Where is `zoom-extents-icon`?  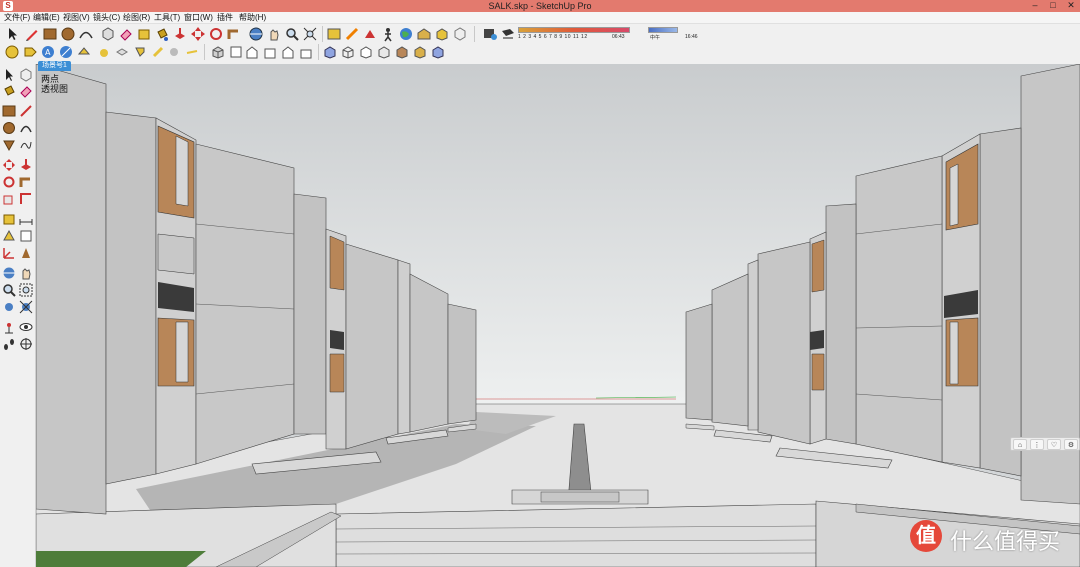
zoom-extents-icon is located at coordinates (310, 34).